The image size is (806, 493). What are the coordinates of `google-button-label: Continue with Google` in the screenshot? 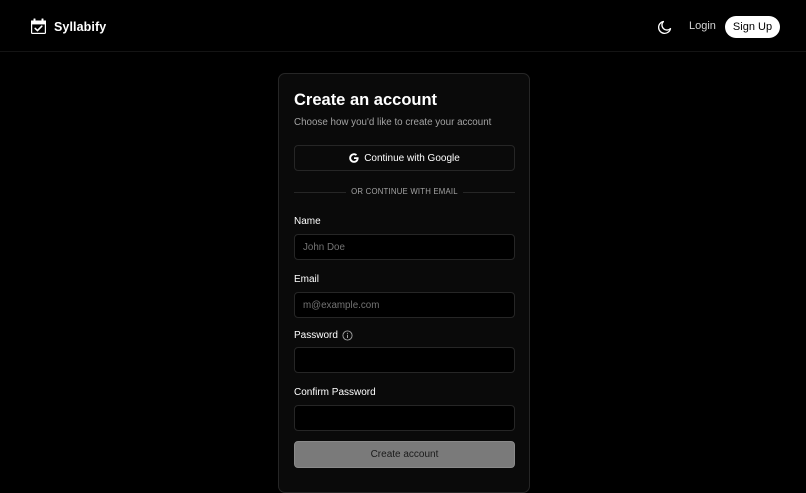 It's located at (412, 158).